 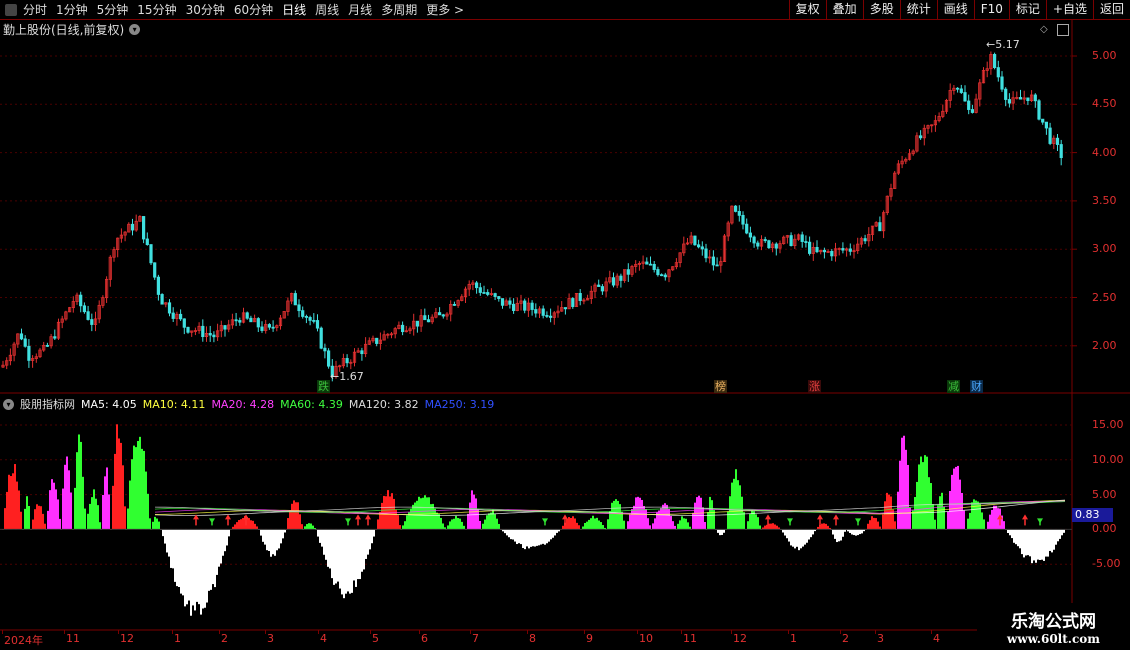 What do you see at coordinates (720, 386) in the screenshot?
I see `marker-1: 榜` at bounding box center [720, 386].